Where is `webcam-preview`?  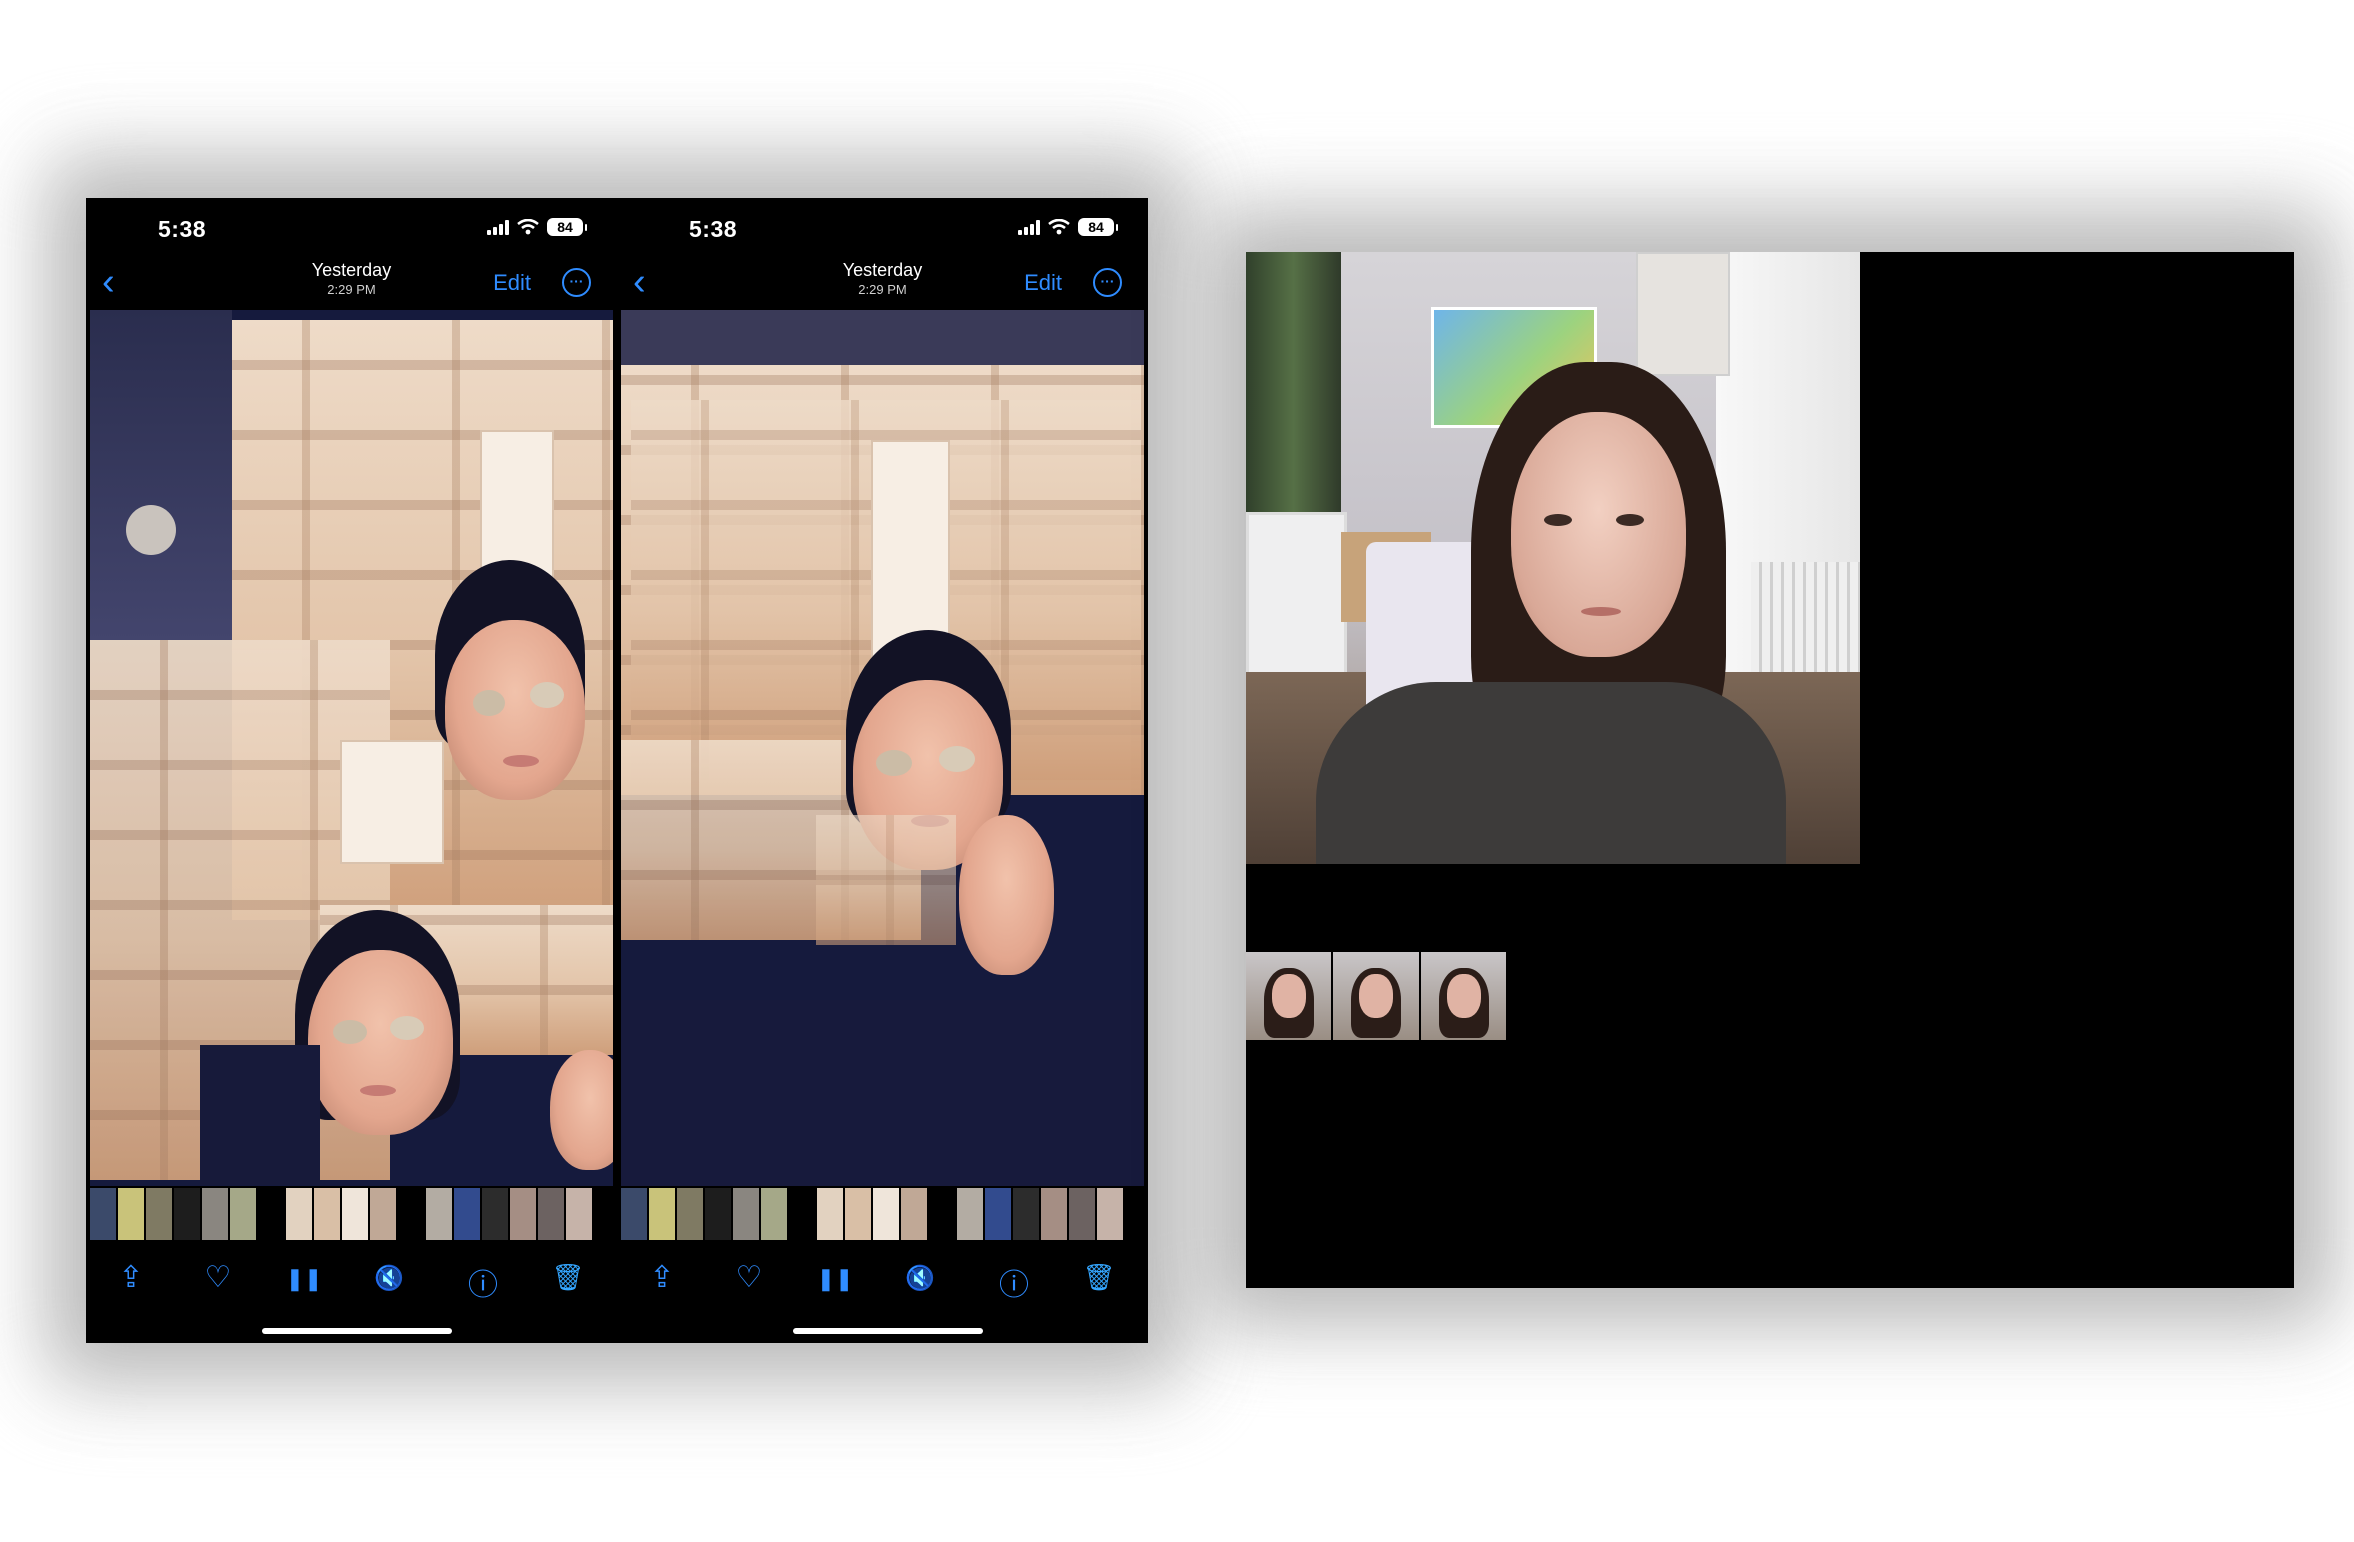
webcam-preview is located at coordinates (1553, 558).